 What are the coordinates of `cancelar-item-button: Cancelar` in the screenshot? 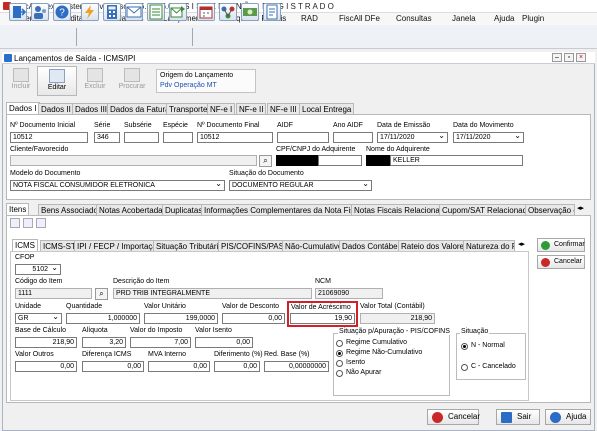 It's located at (561, 262).